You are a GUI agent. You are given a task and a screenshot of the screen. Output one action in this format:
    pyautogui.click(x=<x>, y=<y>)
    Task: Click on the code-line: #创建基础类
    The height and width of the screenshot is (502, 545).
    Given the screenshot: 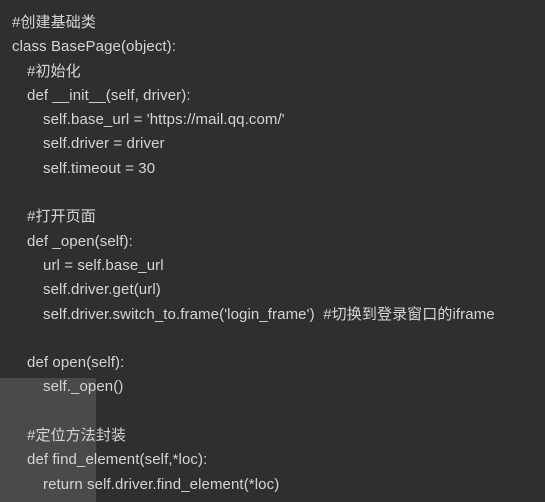 What is the action you would take?
    pyautogui.click(x=272, y=23)
    